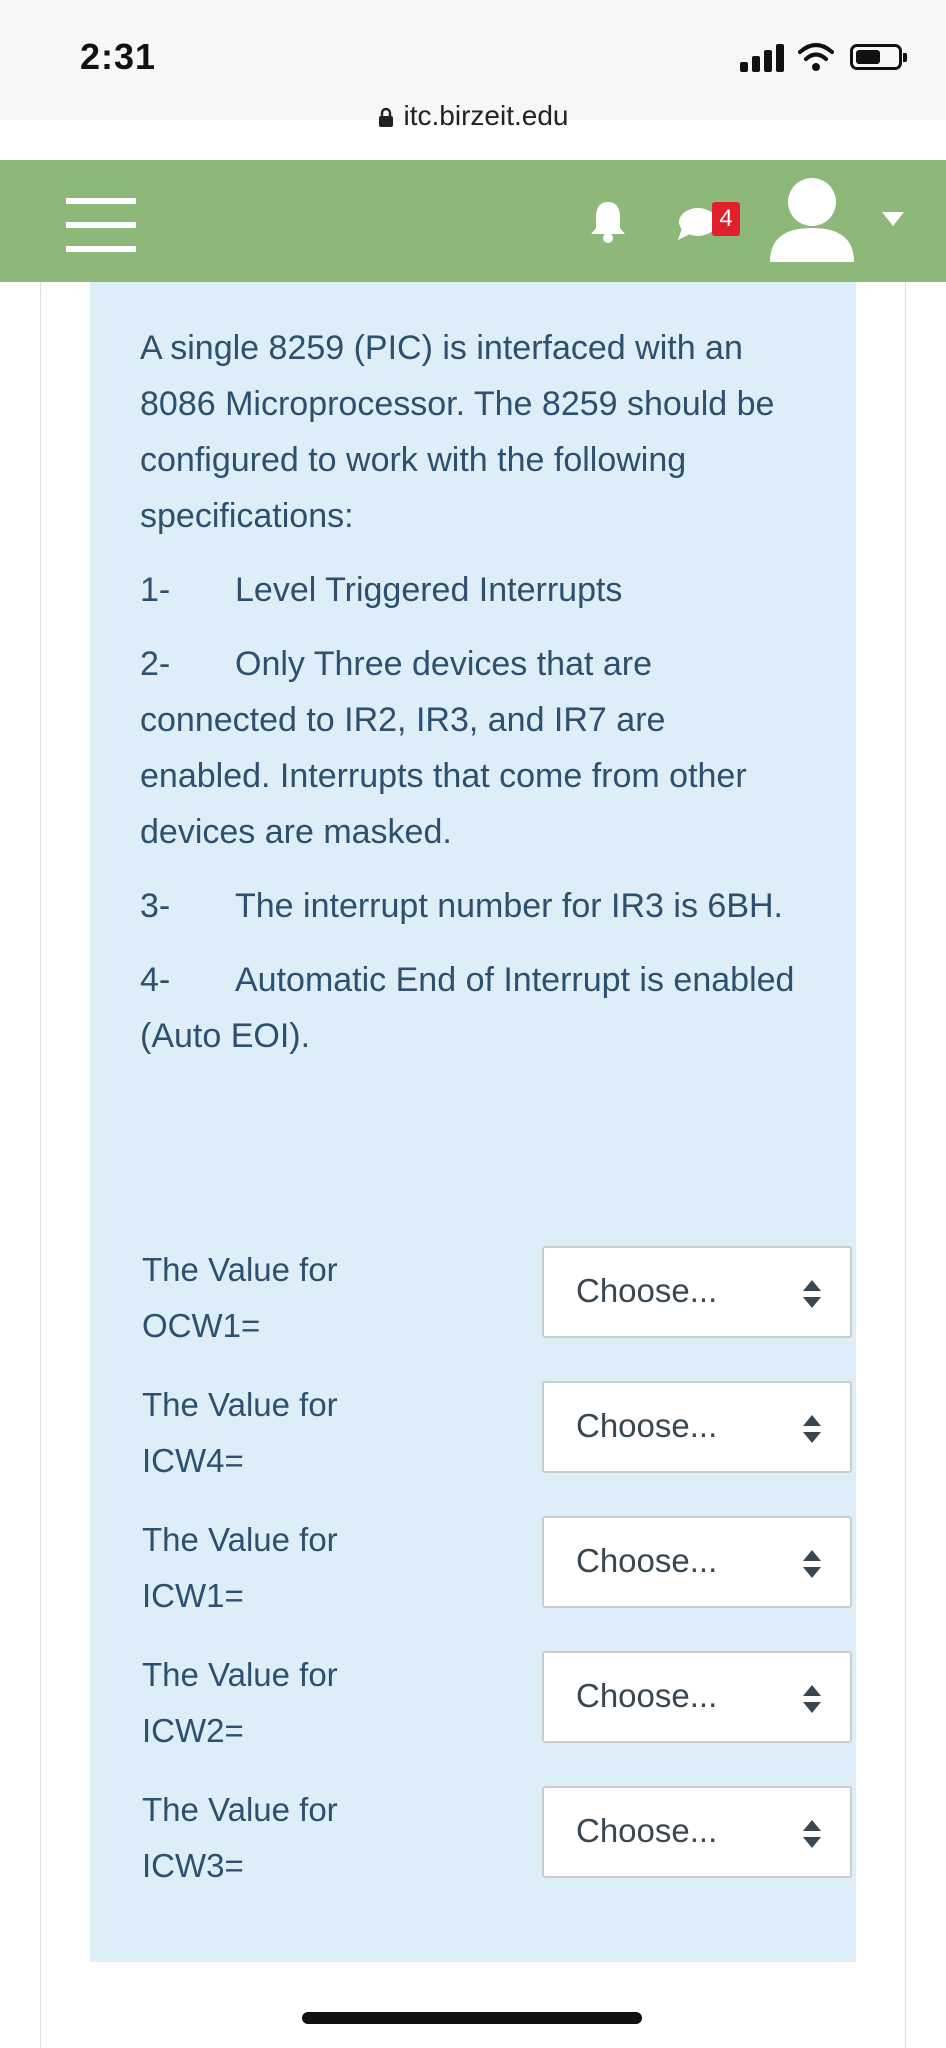 The height and width of the screenshot is (2048, 946). I want to click on answer-label: The Value for OCW1=, so click(240, 1297).